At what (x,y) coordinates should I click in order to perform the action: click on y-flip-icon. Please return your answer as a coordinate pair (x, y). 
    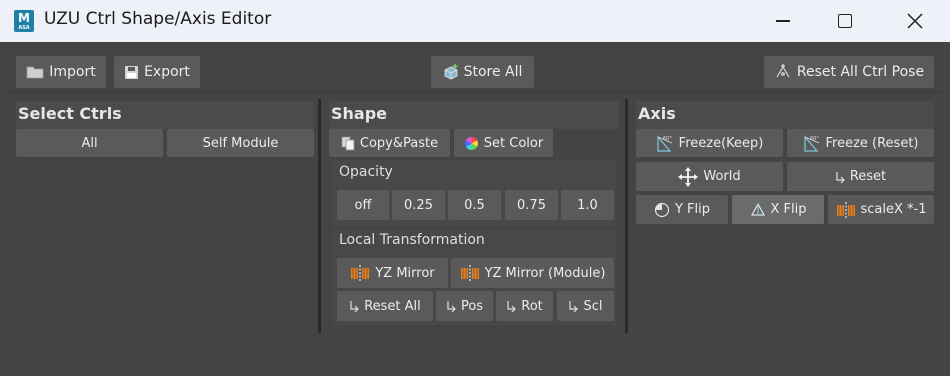
    Looking at the image, I should click on (662, 209).